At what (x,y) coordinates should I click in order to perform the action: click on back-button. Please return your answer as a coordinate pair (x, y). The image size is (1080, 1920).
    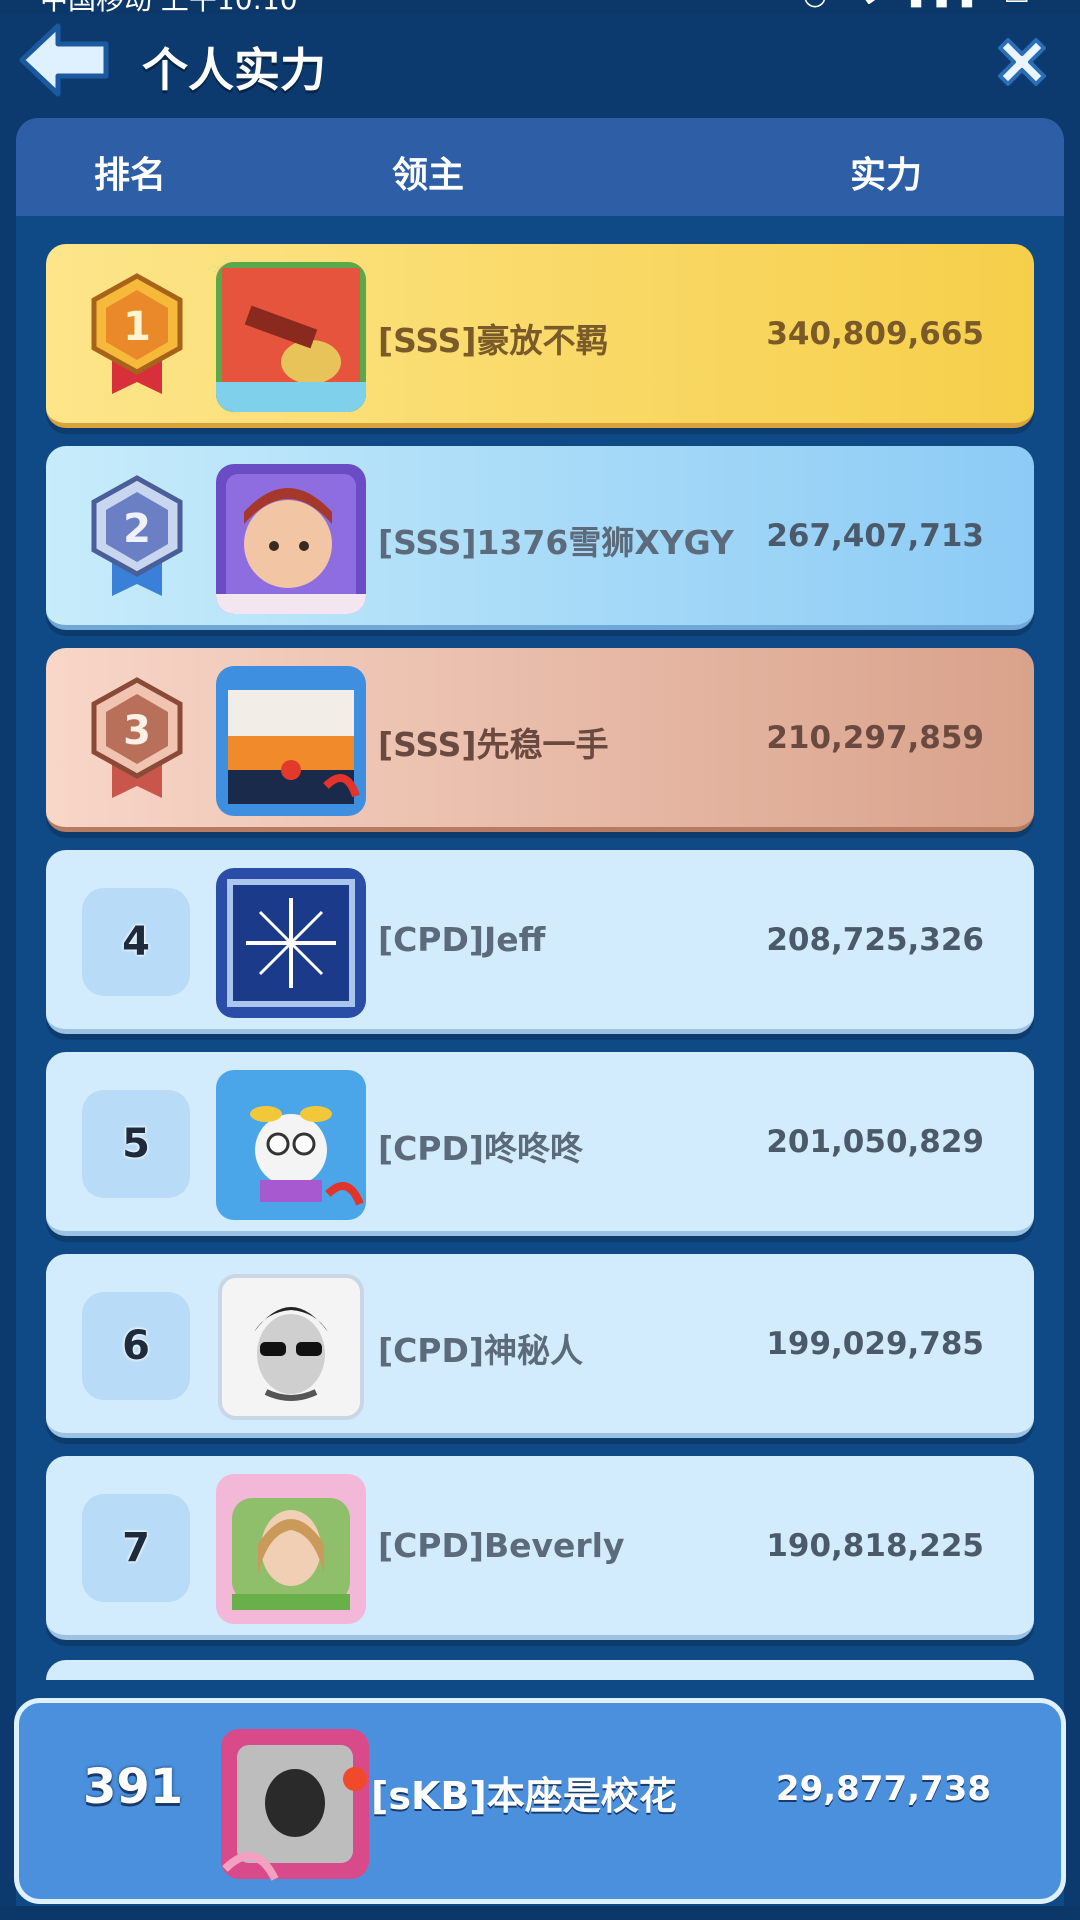
    Looking at the image, I should click on (64, 60).